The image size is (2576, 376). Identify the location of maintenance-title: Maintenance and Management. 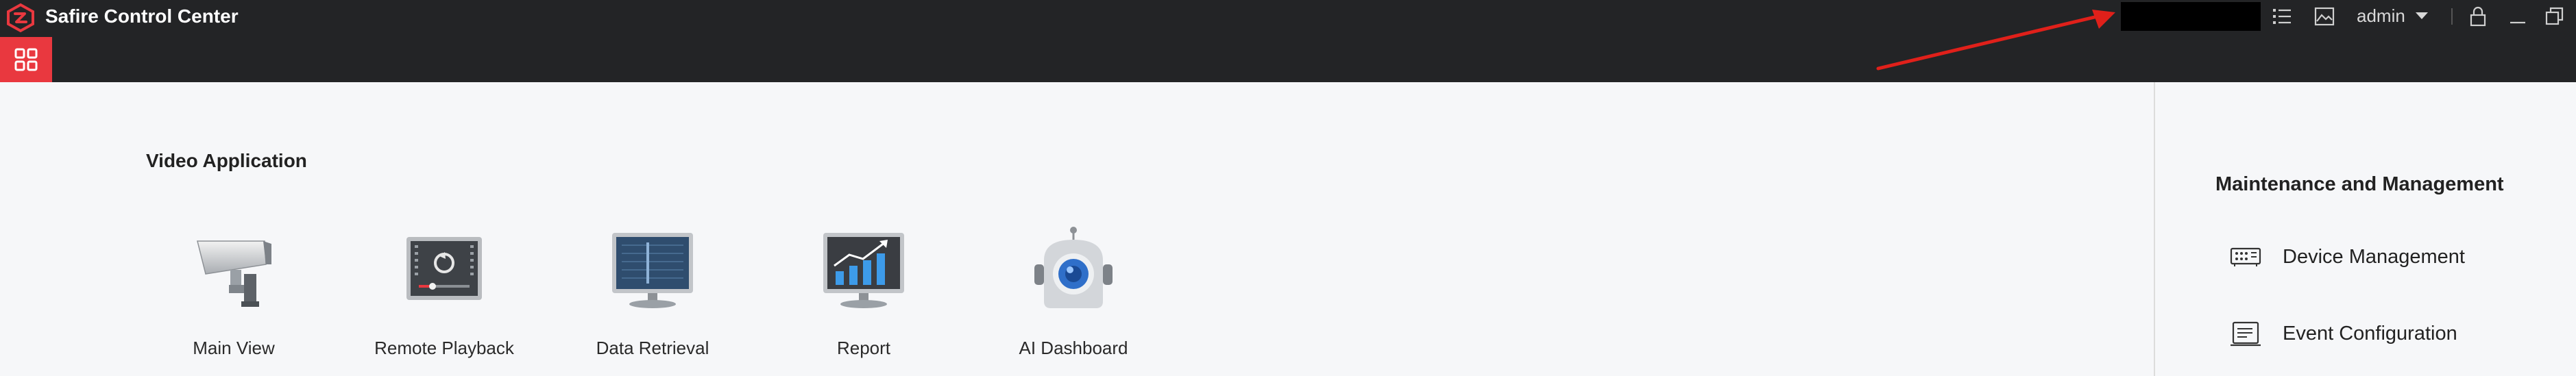
(2359, 184).